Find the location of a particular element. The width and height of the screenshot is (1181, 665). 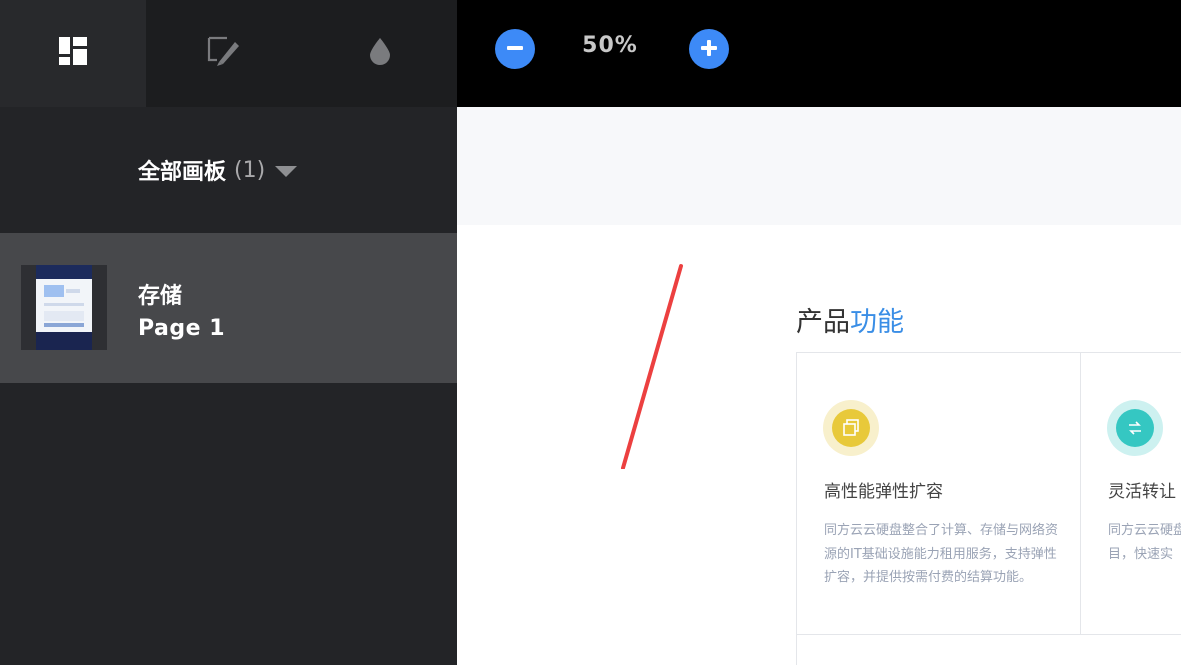

transfer-icon is located at coordinates (1135, 428).